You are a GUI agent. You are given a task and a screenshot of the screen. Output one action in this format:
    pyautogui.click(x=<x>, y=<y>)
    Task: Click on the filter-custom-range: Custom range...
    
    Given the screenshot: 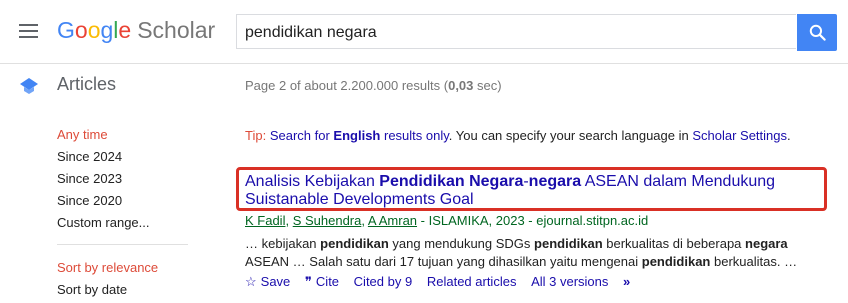 What is the action you would take?
    pyautogui.click(x=103, y=222)
    